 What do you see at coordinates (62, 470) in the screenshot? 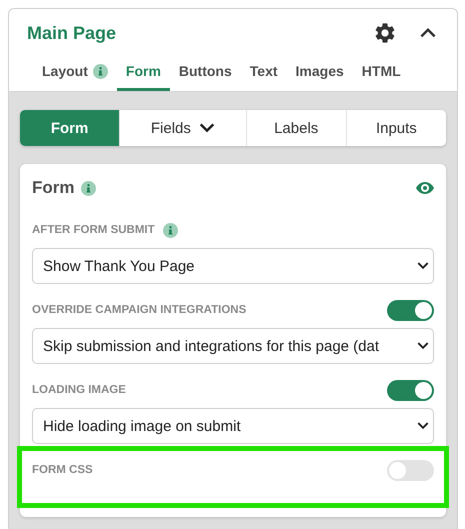
I see `field-label: FORM CSS` at bounding box center [62, 470].